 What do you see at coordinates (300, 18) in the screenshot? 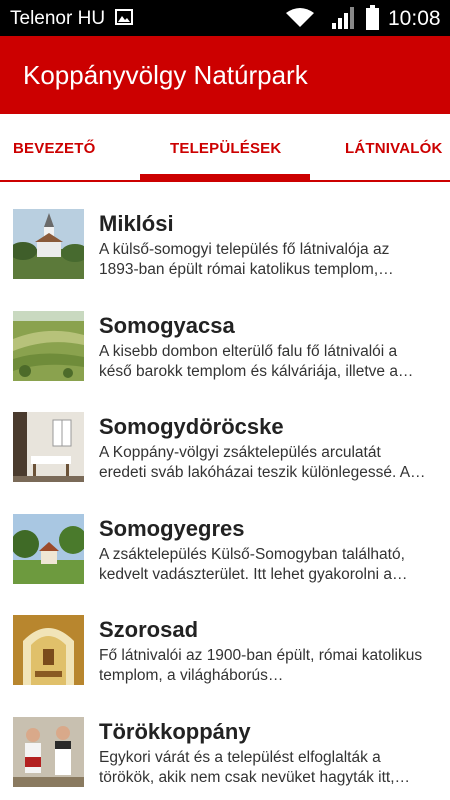
I see `wifi-icon` at bounding box center [300, 18].